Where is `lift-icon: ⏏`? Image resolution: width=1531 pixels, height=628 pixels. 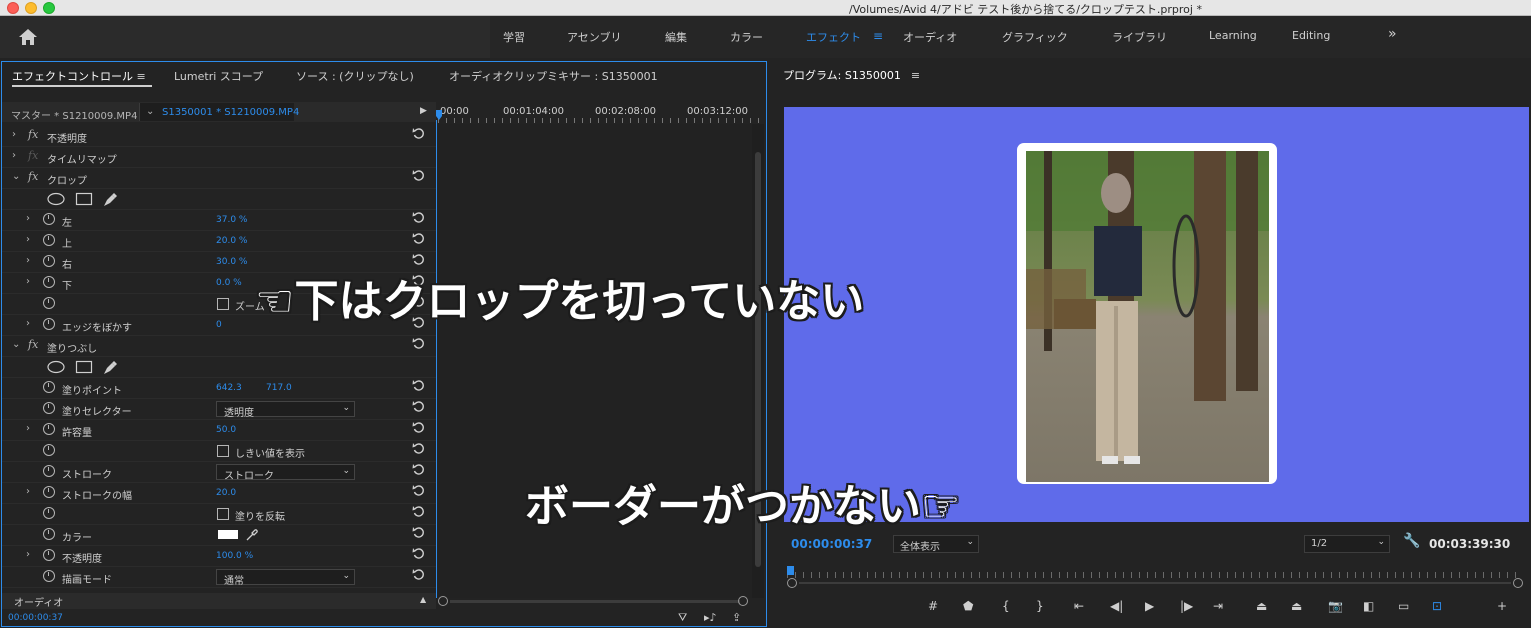
lift-icon: ⏏ is located at coordinates (1261, 606).